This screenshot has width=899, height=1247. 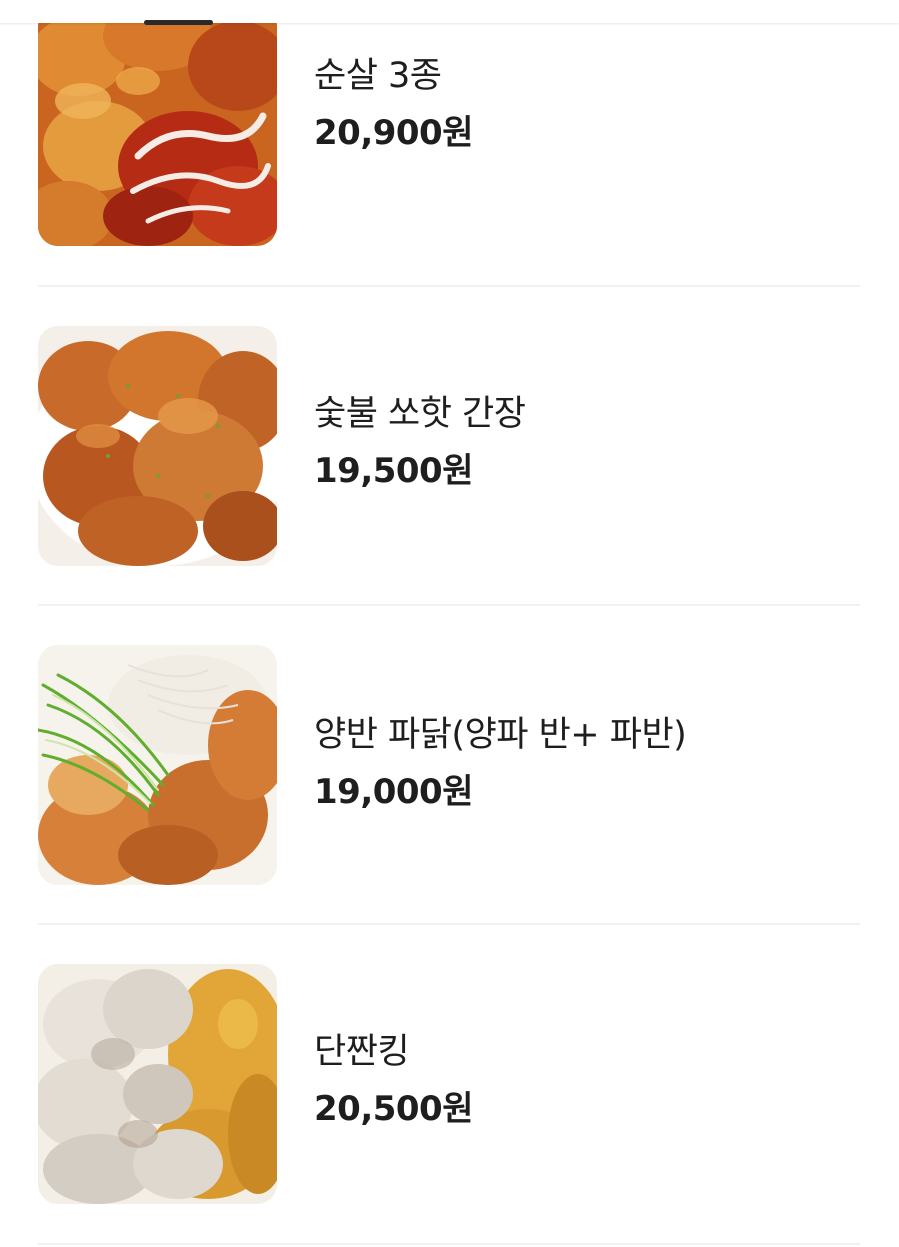 What do you see at coordinates (393, 104) in the screenshot?
I see `menu-item-info: 순살 3종 20,900원` at bounding box center [393, 104].